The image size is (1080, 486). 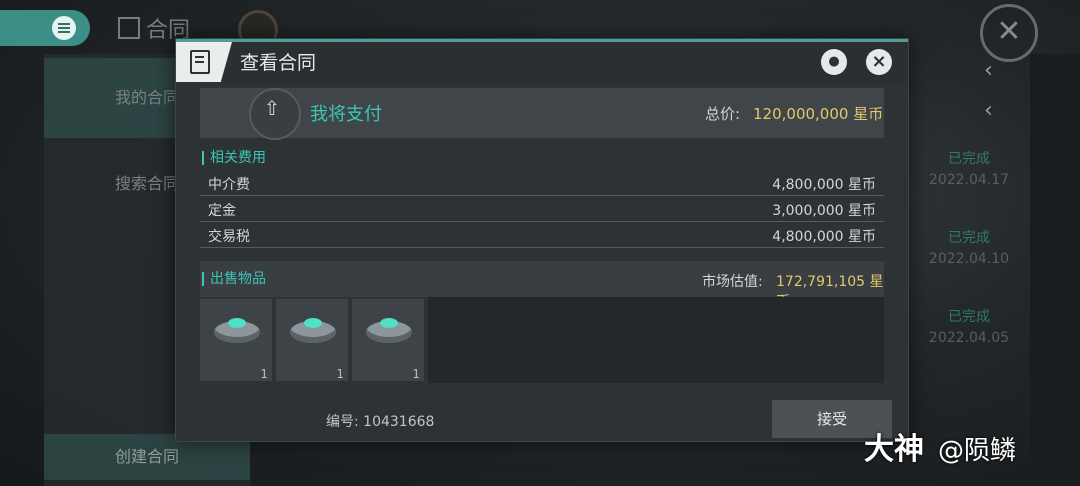 I want to click on list-item: 已完成 2022.04.05, so click(x=969, y=326).